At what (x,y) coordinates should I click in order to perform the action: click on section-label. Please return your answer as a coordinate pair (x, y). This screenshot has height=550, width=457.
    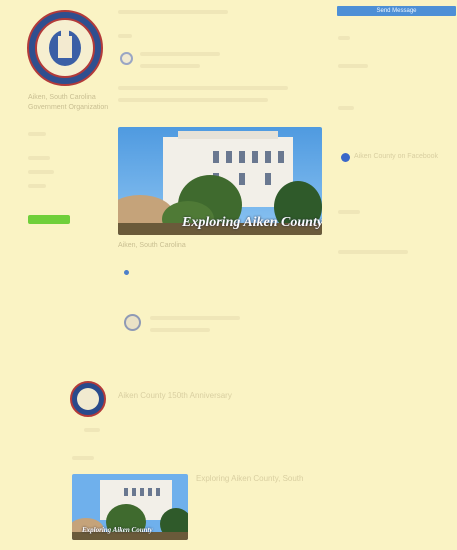
    Looking at the image, I should click on (83, 458).